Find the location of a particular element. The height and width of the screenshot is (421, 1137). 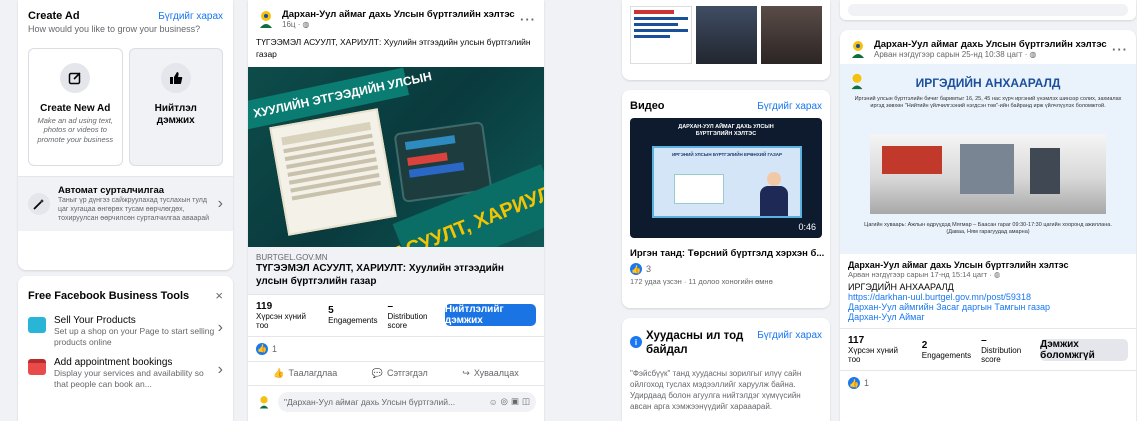

post-time: 16ц · is located at coordinates (291, 24).